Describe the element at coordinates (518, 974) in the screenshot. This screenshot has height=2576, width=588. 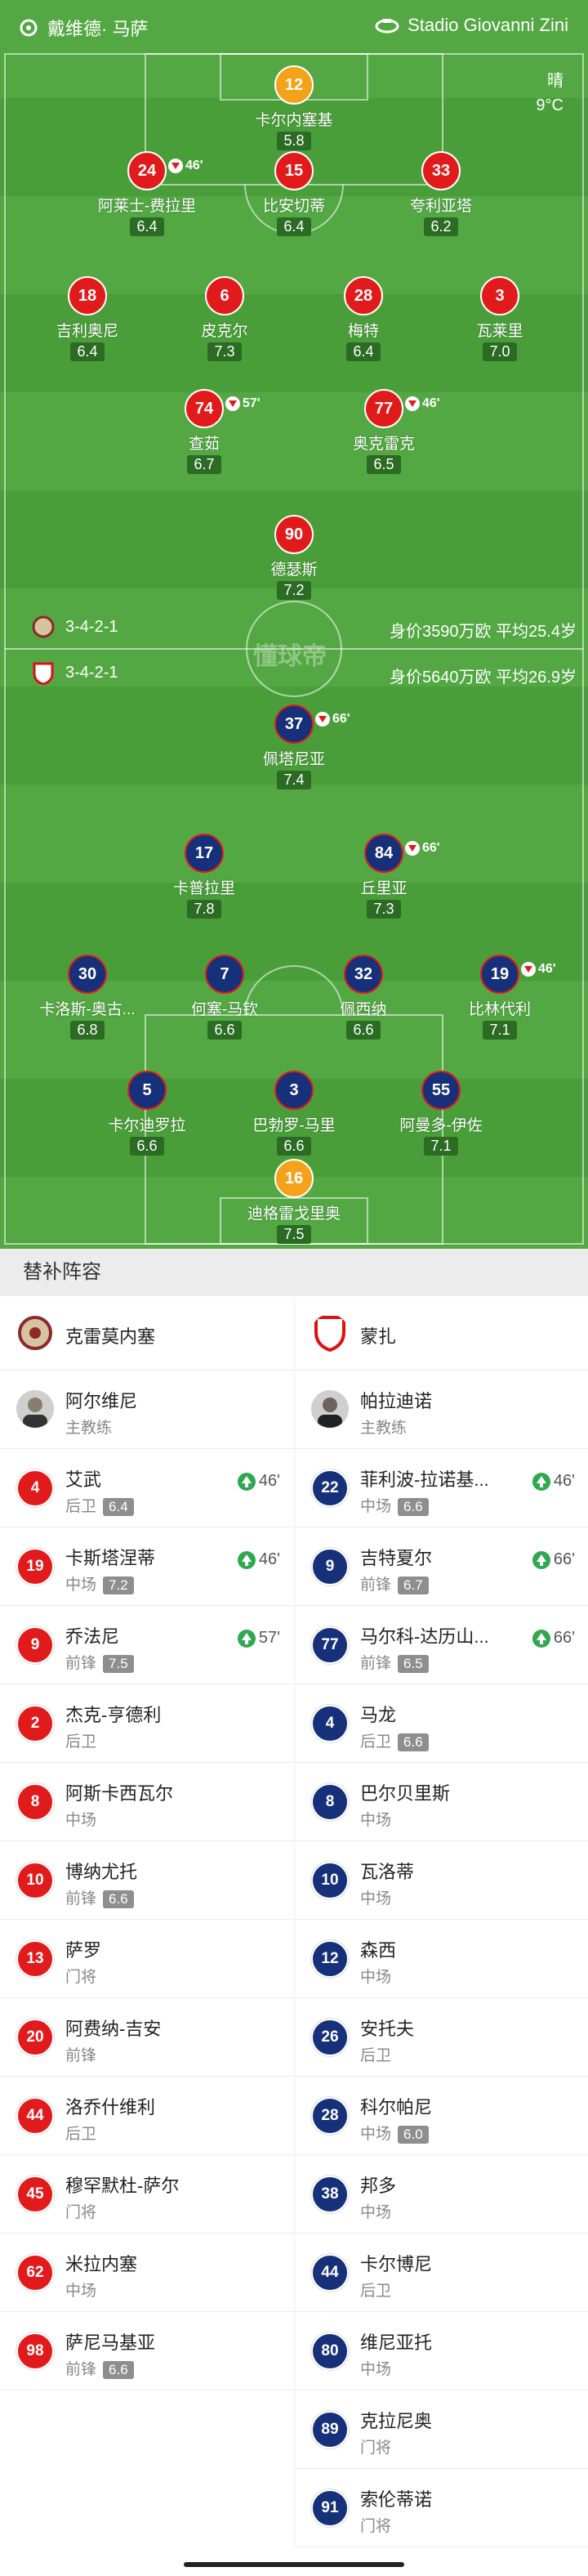
I see `player-number: 19 46'` at that location.